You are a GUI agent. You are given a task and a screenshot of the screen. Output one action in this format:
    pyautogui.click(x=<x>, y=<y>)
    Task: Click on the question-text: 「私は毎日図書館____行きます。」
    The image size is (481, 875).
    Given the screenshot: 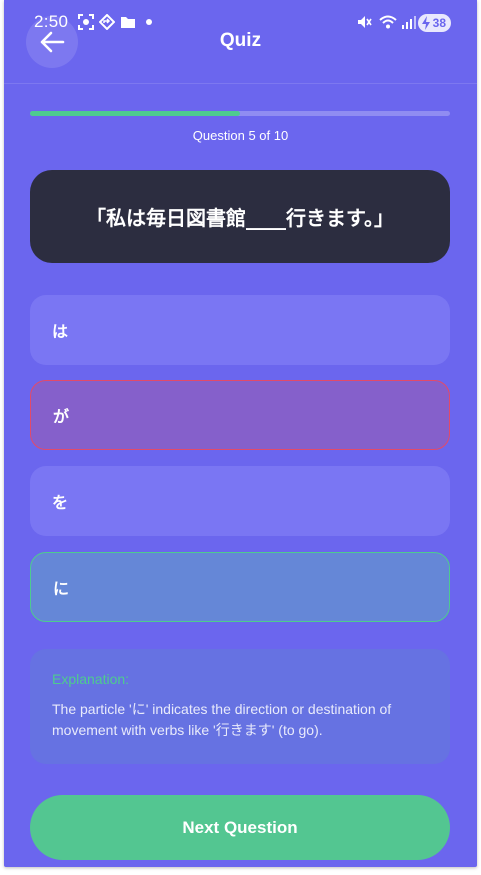 What is the action you would take?
    pyautogui.click(x=240, y=218)
    